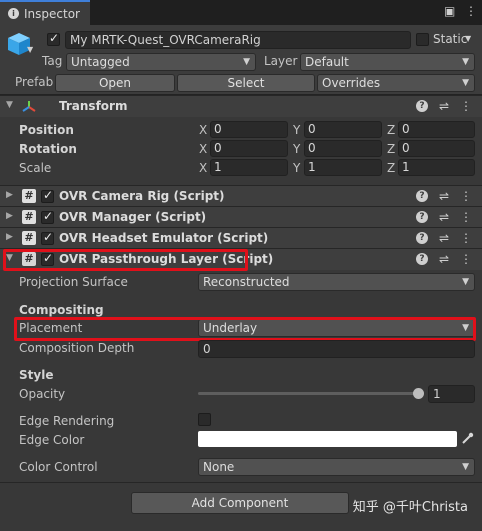 This screenshot has width=482, height=531. Describe the element at coordinates (241, 12) in the screenshot. I see `tab-bar: i Inspector ▣ ⋮` at that location.